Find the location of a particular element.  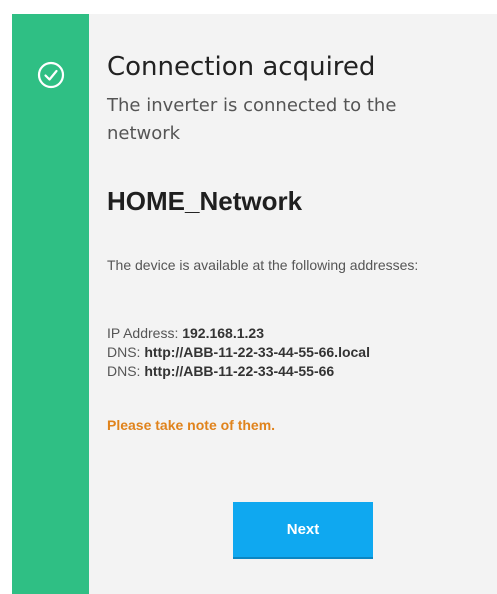

ip-address-value: 192.168.1.23 is located at coordinates (223, 333).